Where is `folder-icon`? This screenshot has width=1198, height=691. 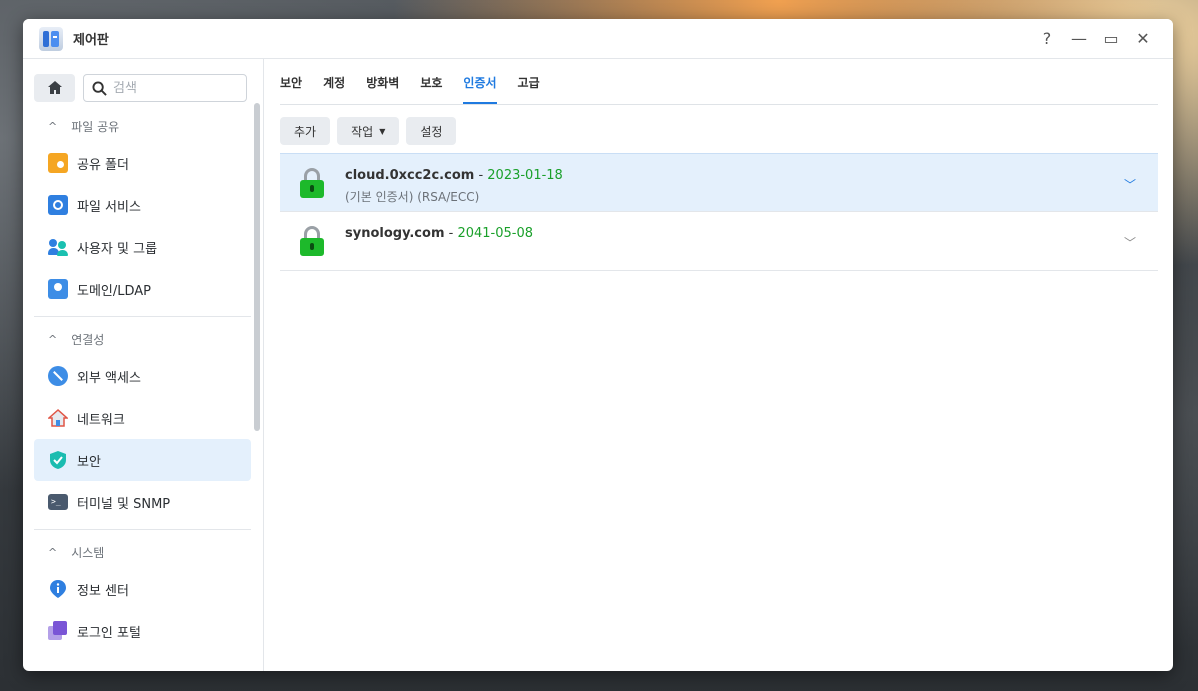 folder-icon is located at coordinates (58, 163).